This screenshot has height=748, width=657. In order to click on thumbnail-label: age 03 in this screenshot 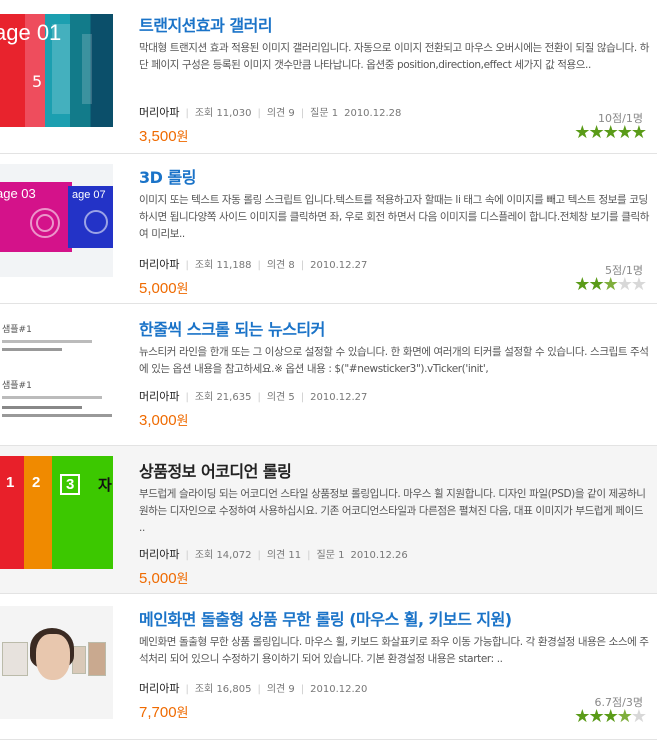, I will do `click(18, 193)`.